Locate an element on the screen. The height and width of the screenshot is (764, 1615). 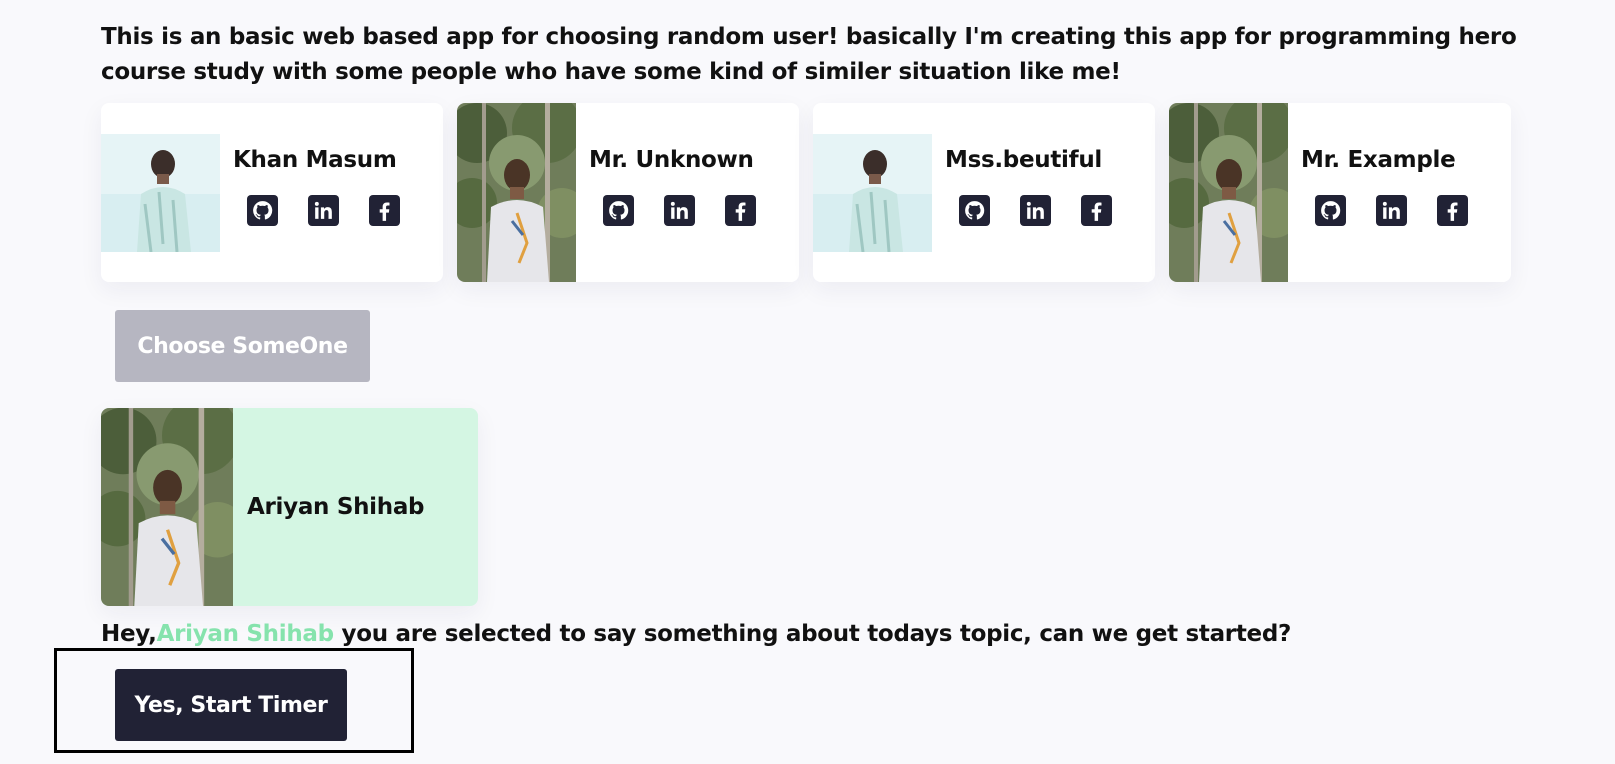
selected-user-photo is located at coordinates (167, 507).